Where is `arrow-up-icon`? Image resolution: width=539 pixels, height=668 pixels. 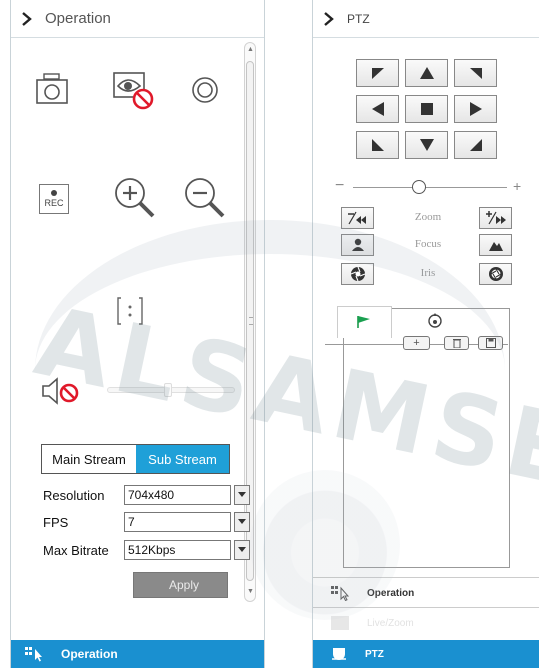 arrow-up-icon is located at coordinates (426, 73).